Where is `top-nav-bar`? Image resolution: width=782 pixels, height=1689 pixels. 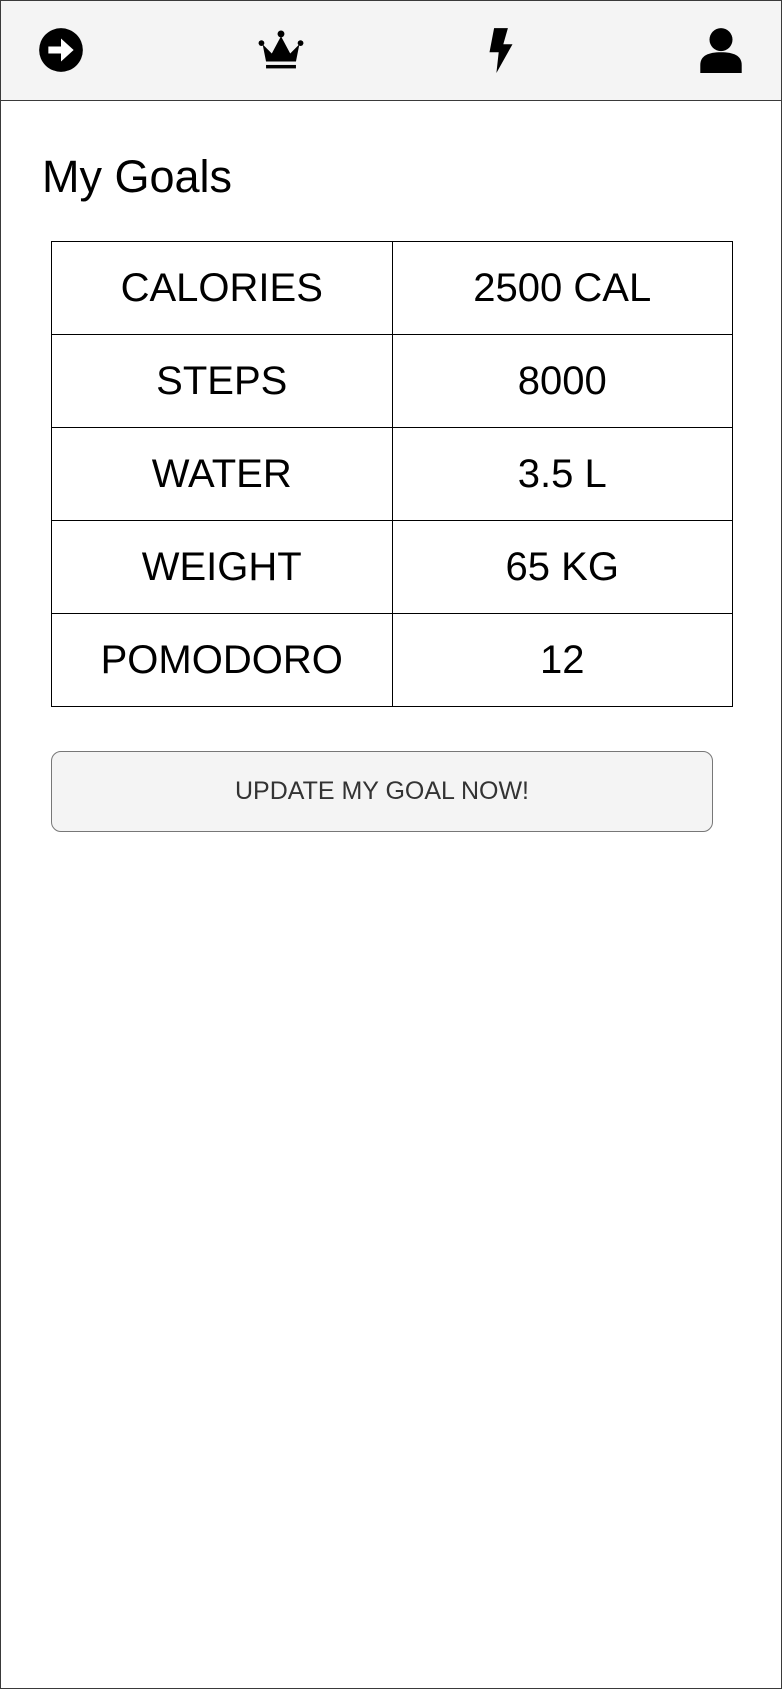 top-nav-bar is located at coordinates (391, 51).